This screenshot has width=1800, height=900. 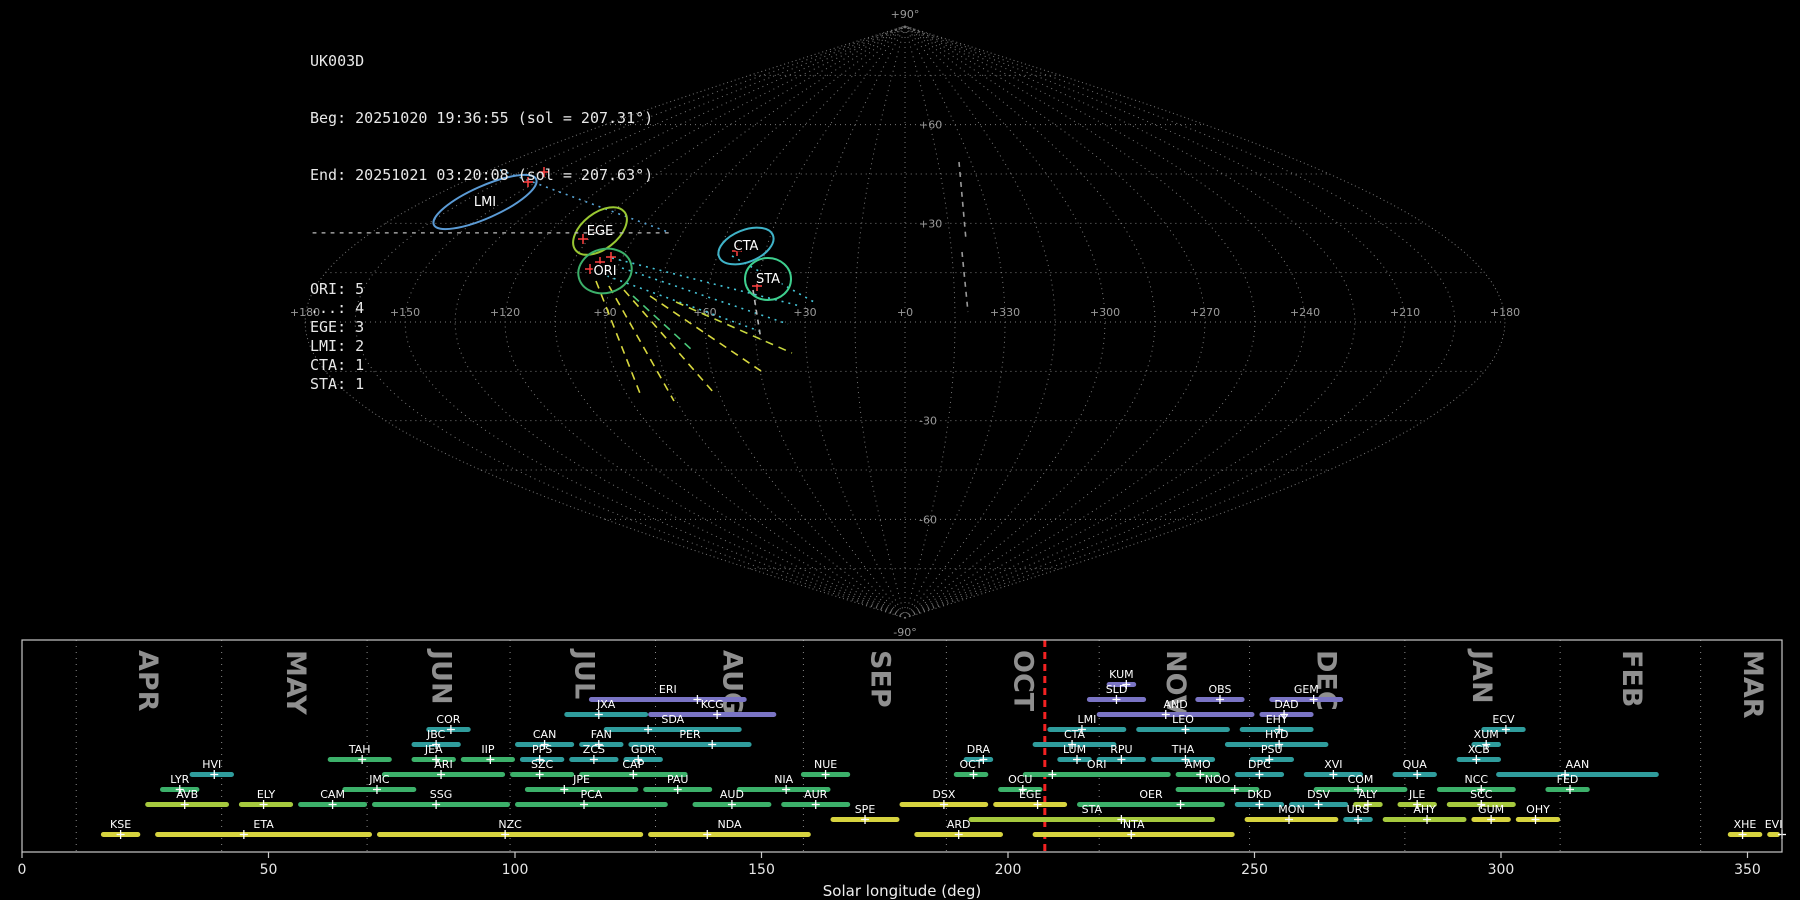 What do you see at coordinates (879, 679) in the screenshot?
I see `month-label: SEP` at bounding box center [879, 679].